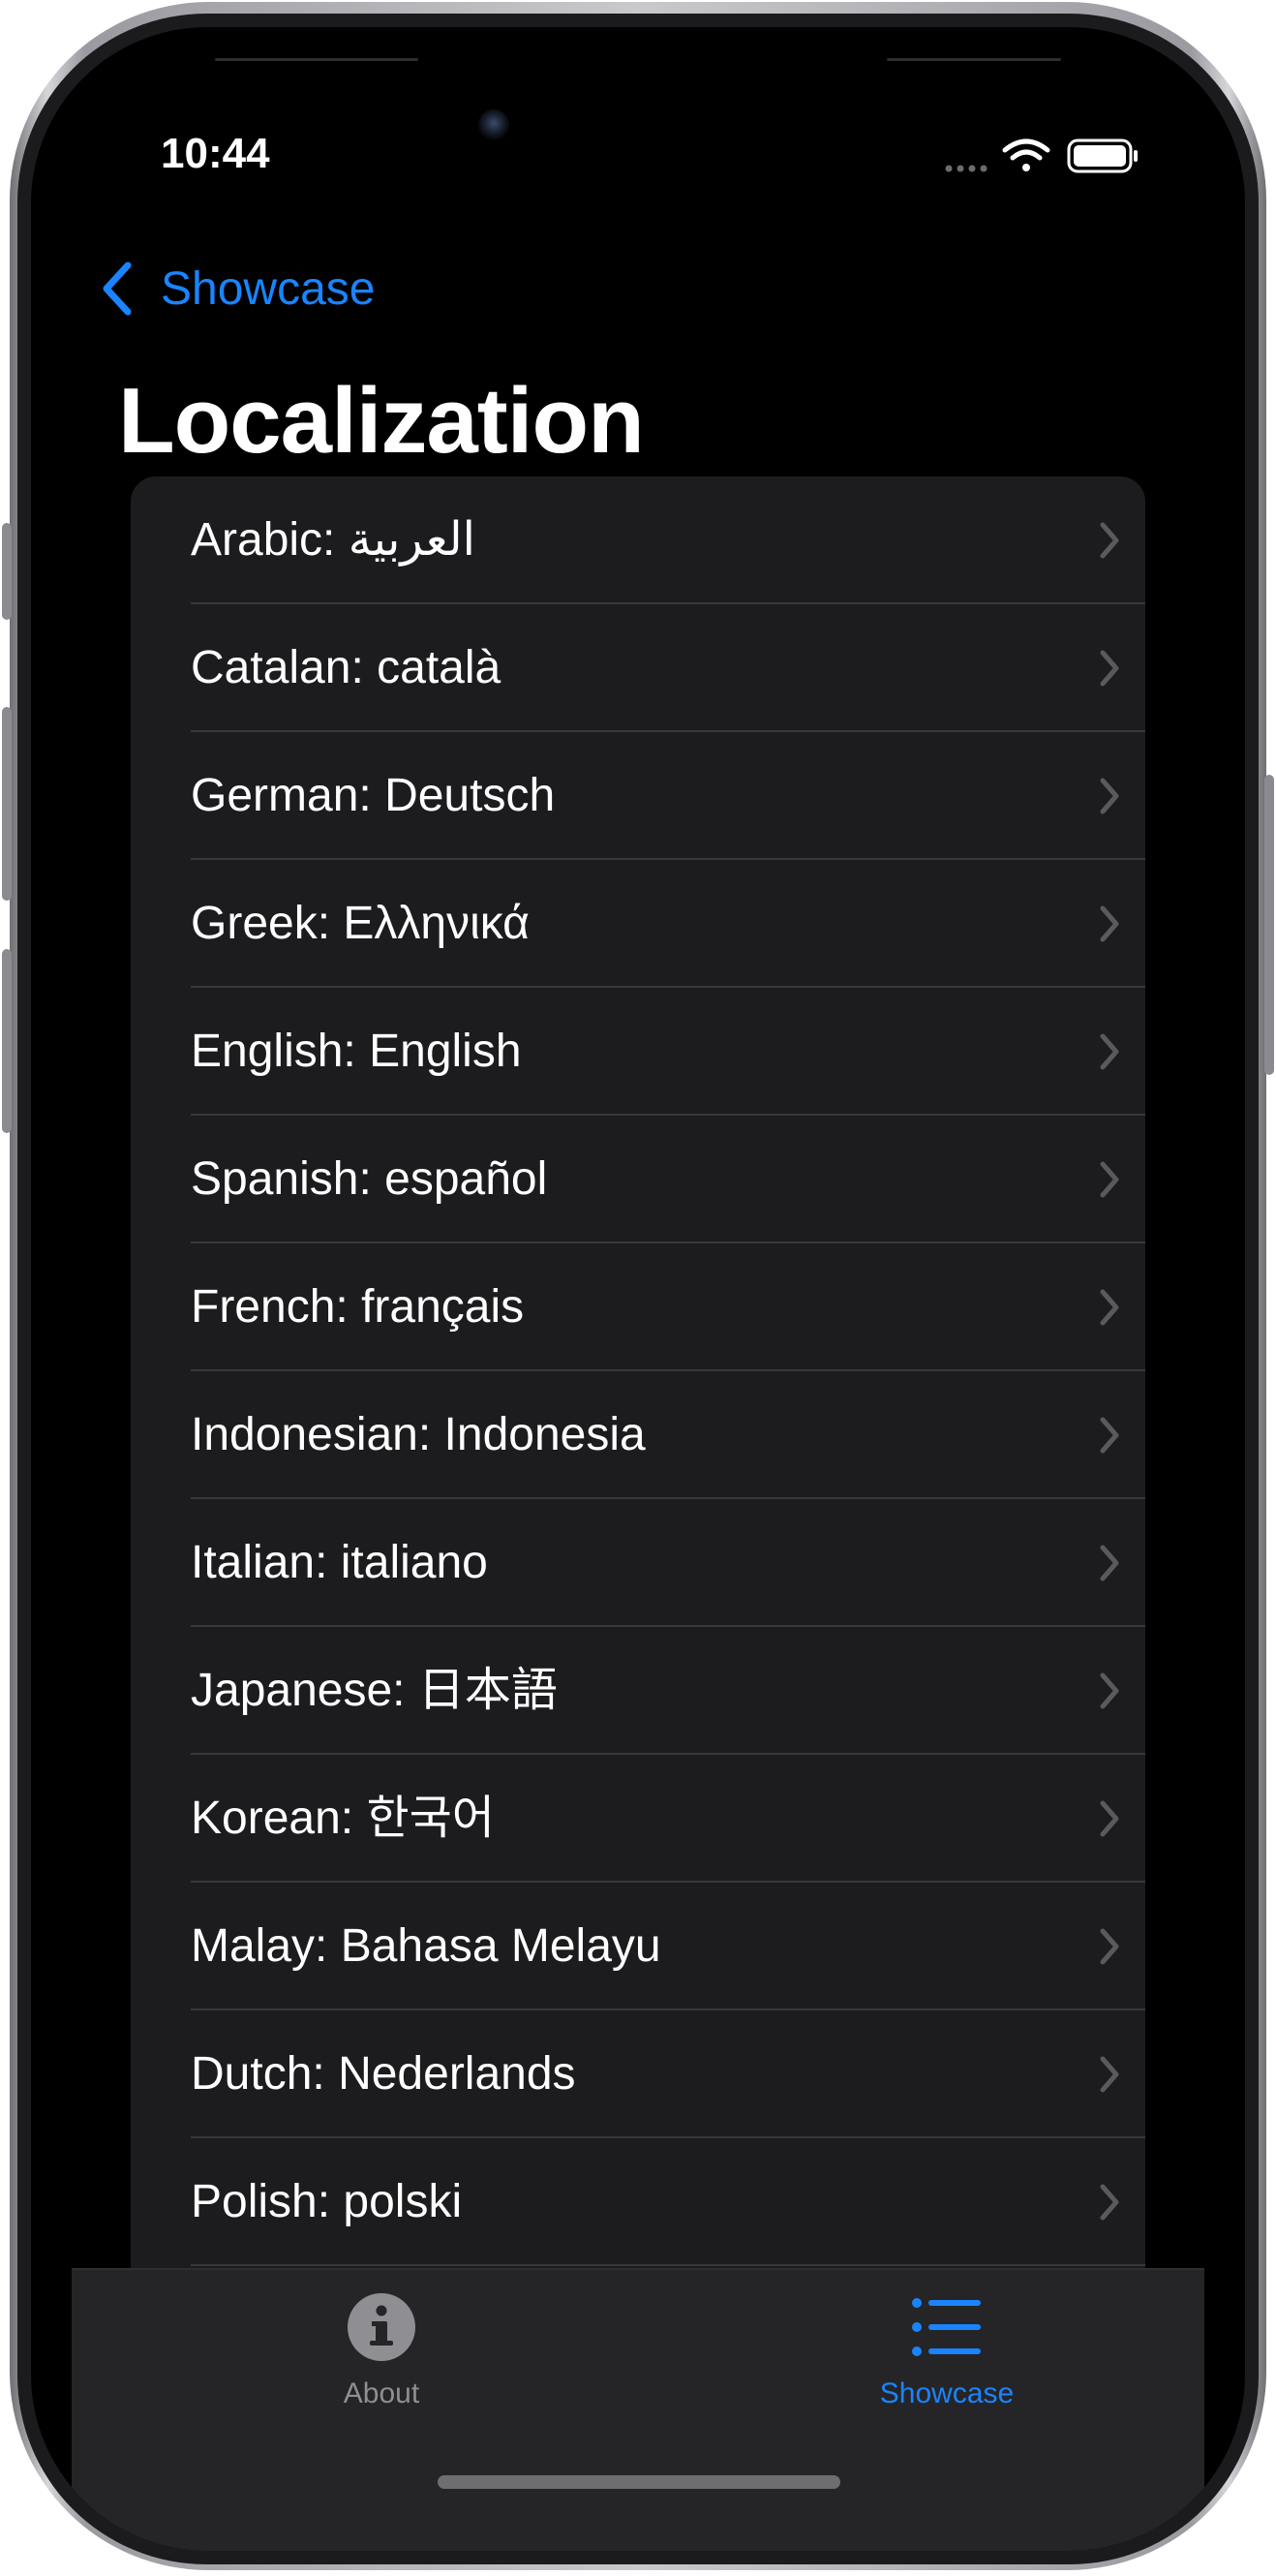  What do you see at coordinates (360, 923) in the screenshot?
I see `list-item-label: Greek: Ελληνικά` at bounding box center [360, 923].